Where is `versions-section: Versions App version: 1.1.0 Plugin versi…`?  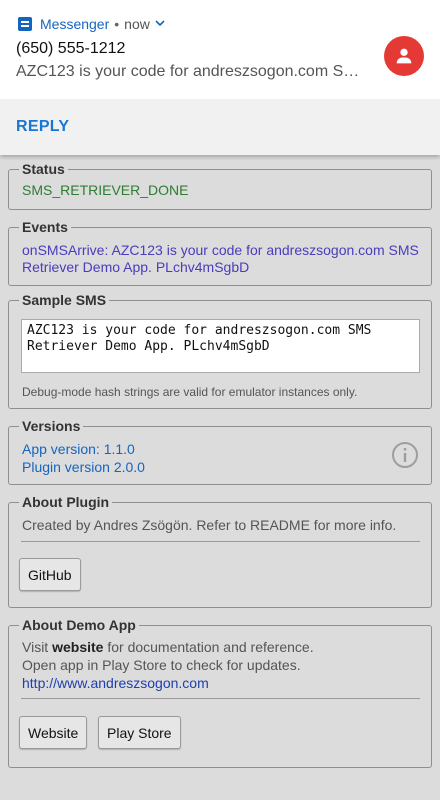 versions-section: Versions App version: 1.1.0 Plugin versi… is located at coordinates (220, 451).